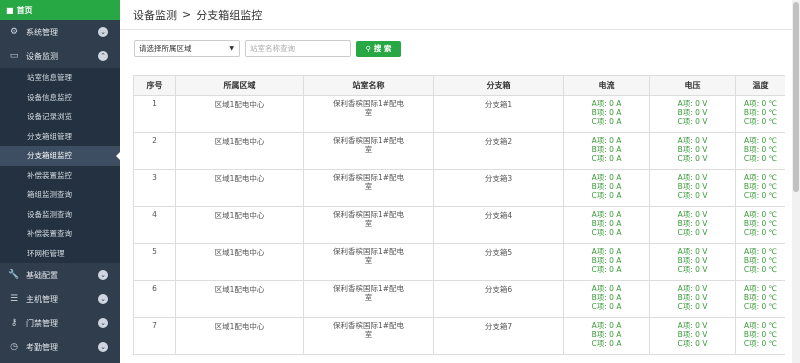 This screenshot has width=800, height=363. I want to click on sidebar-home-label: 首页, so click(24, 10).